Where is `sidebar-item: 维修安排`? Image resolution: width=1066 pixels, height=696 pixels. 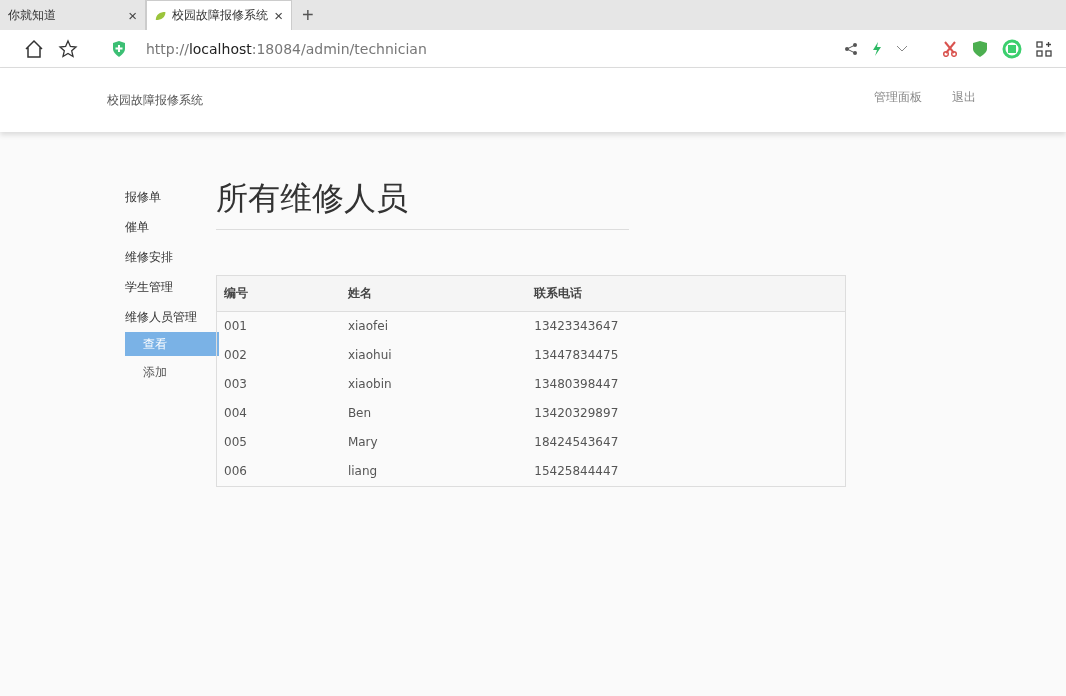
sidebar-item: 维修安排 is located at coordinates (170, 257).